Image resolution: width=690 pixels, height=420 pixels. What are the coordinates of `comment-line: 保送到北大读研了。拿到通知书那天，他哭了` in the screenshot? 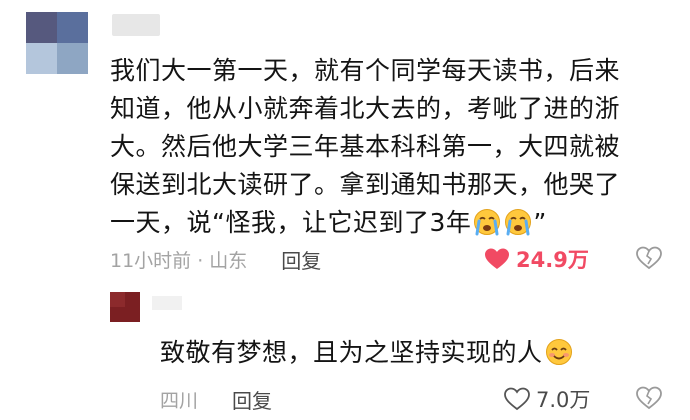 It's located at (365, 184).